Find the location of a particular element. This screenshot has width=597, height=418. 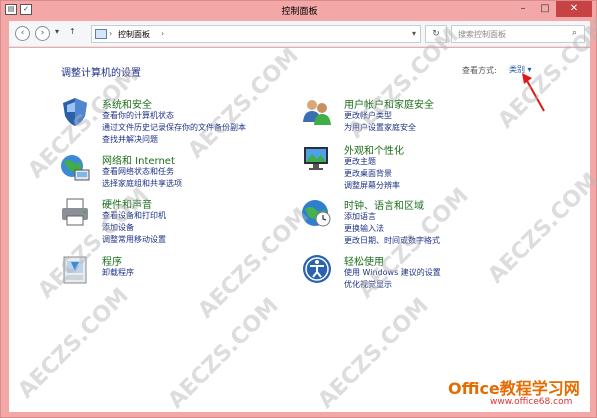

minimize-button: – is located at coordinates (523, 9).